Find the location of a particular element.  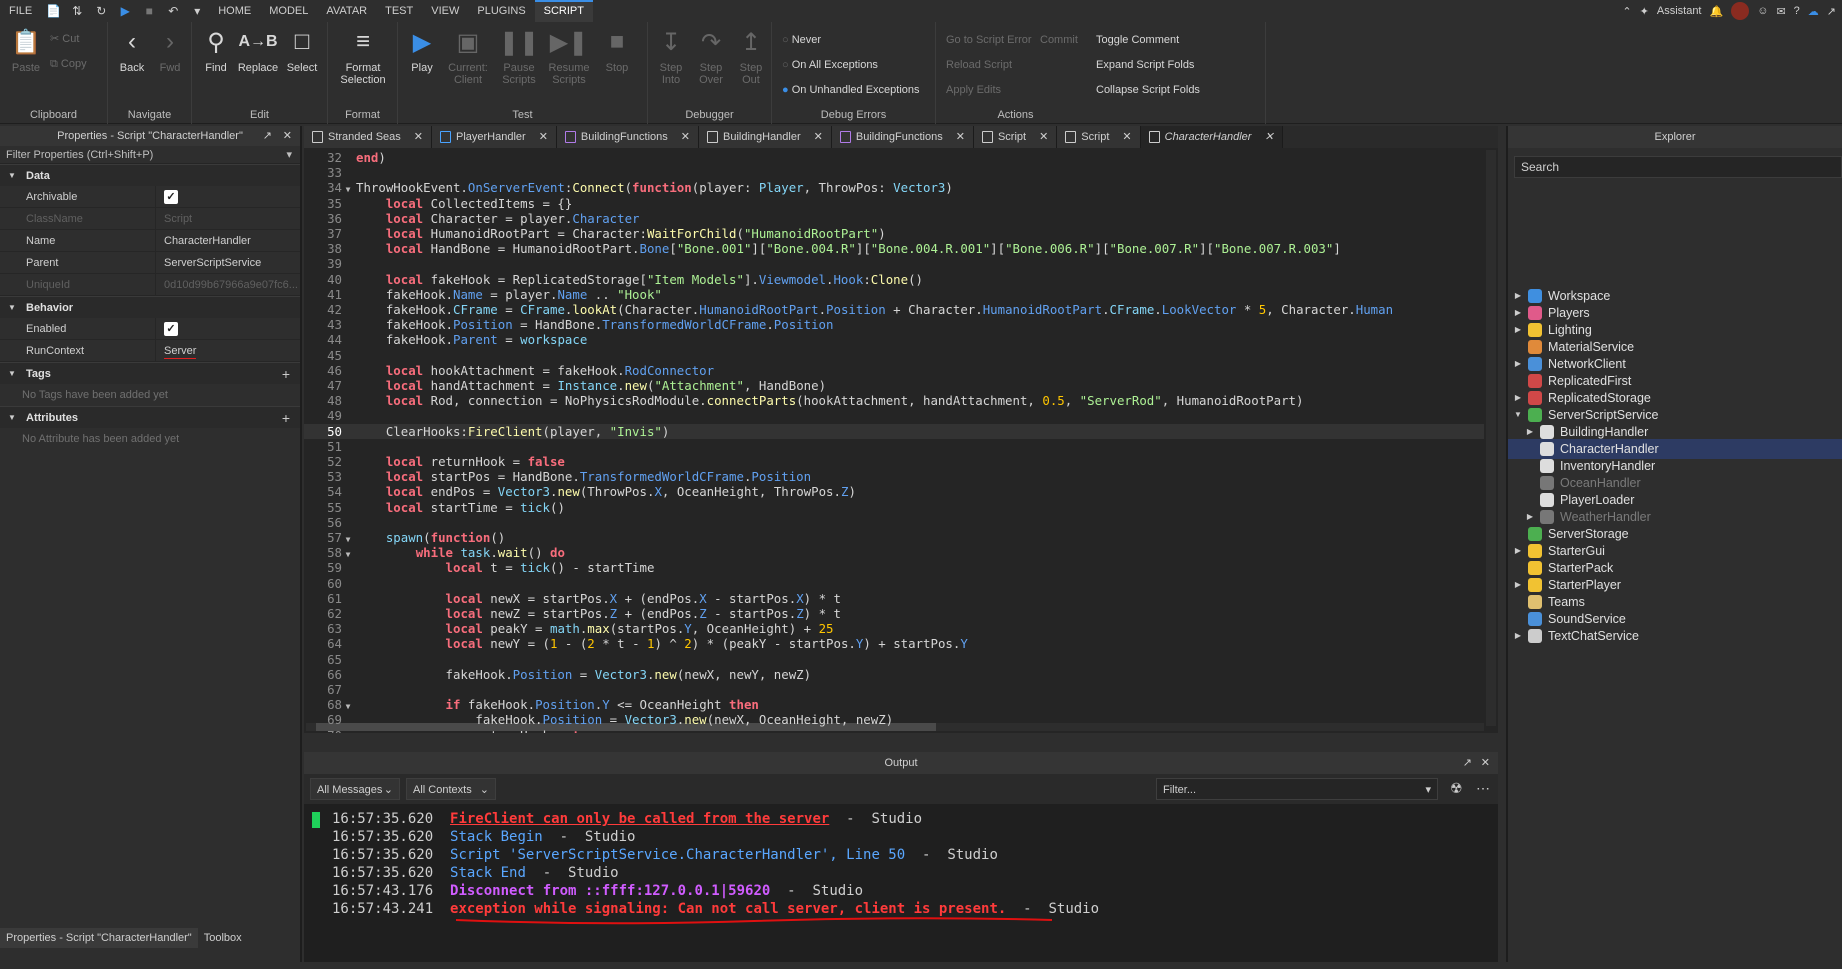

code-line: 65 is located at coordinates (894, 659).